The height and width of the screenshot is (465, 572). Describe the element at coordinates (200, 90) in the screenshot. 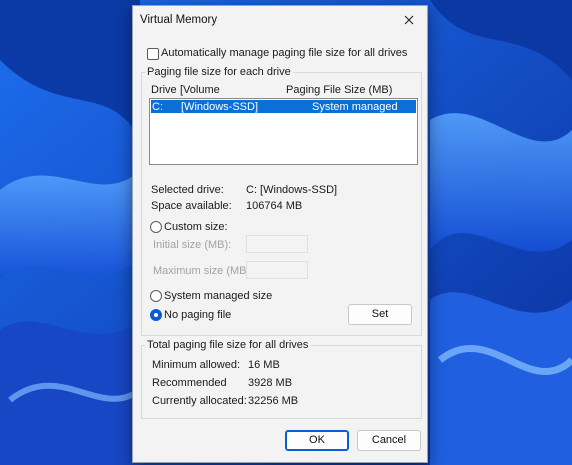

I see `column-header-volume: [Volume` at that location.